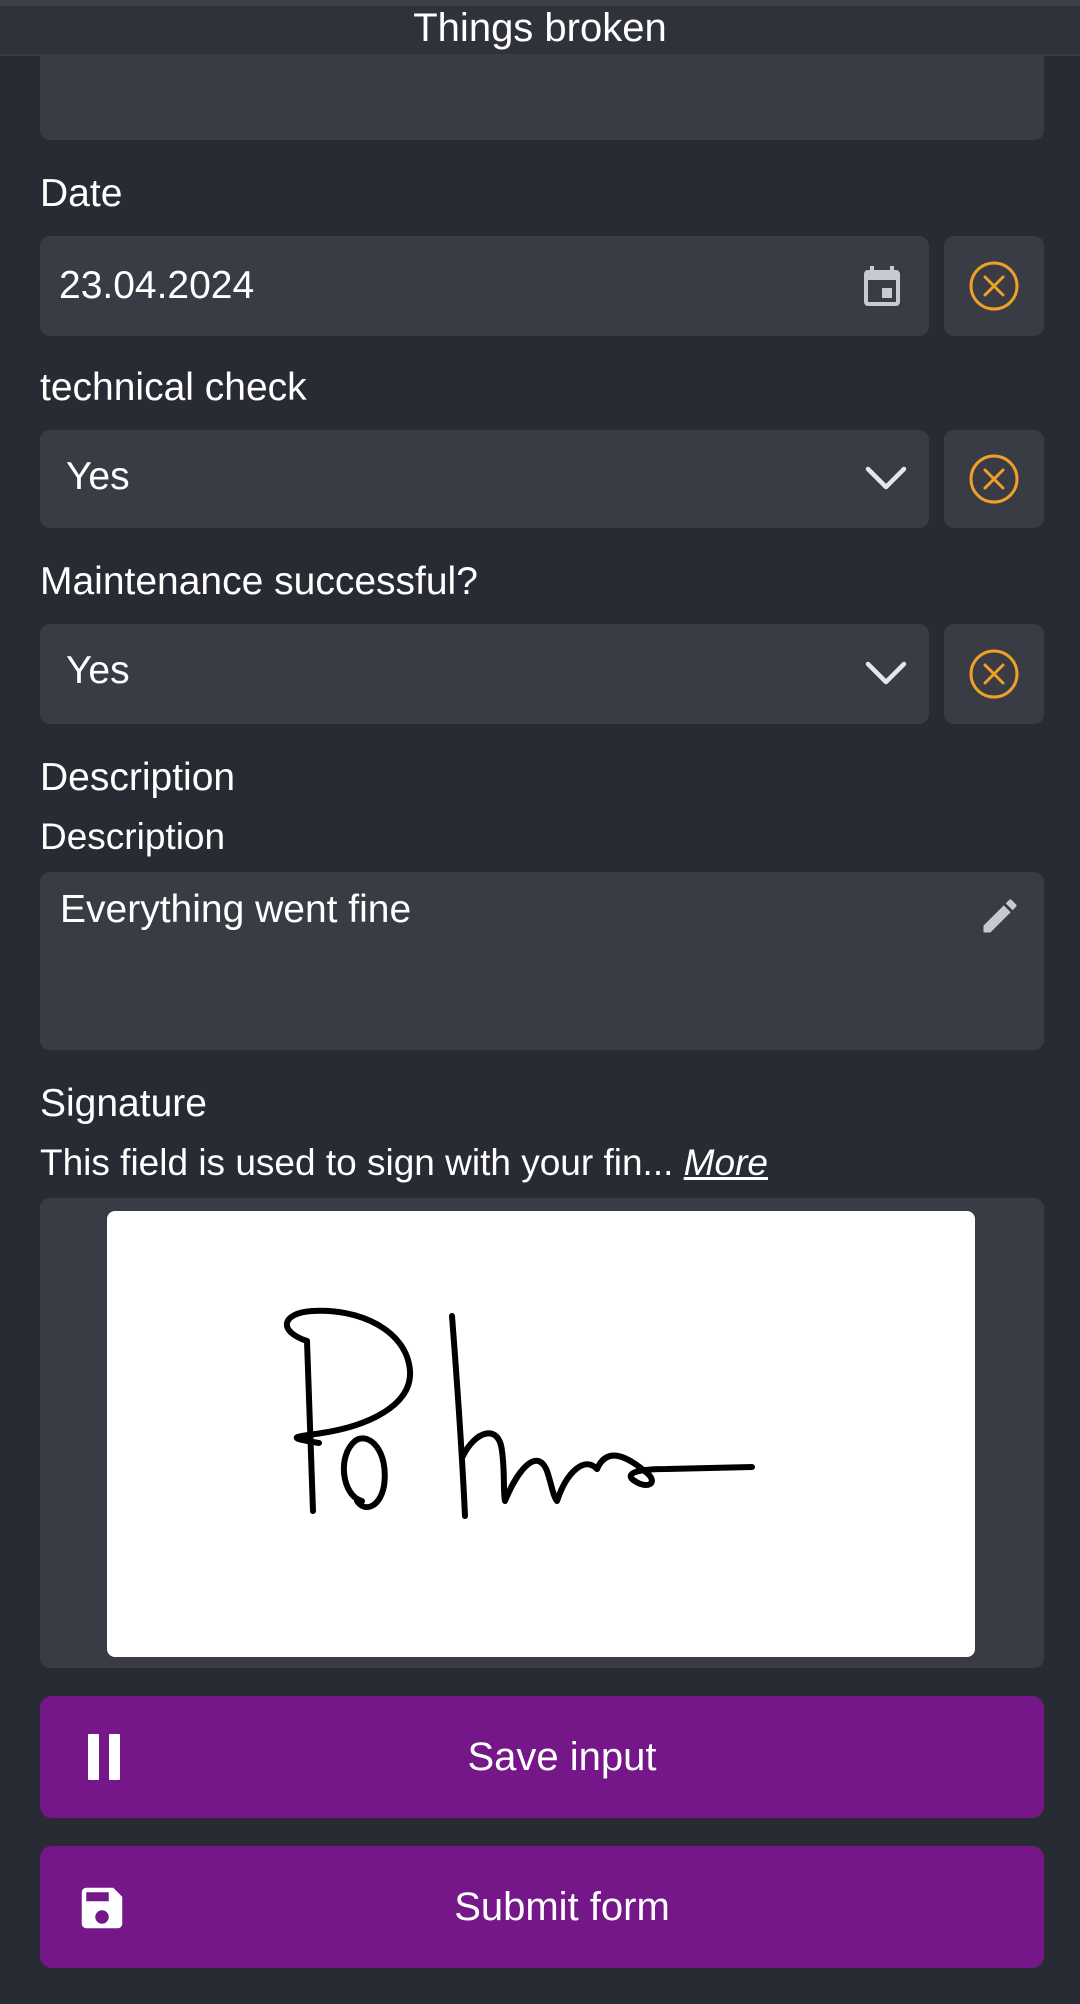 This screenshot has height=2004, width=1080. What do you see at coordinates (259, 581) in the screenshot?
I see `maintenance-label: Maintenance successful?` at bounding box center [259, 581].